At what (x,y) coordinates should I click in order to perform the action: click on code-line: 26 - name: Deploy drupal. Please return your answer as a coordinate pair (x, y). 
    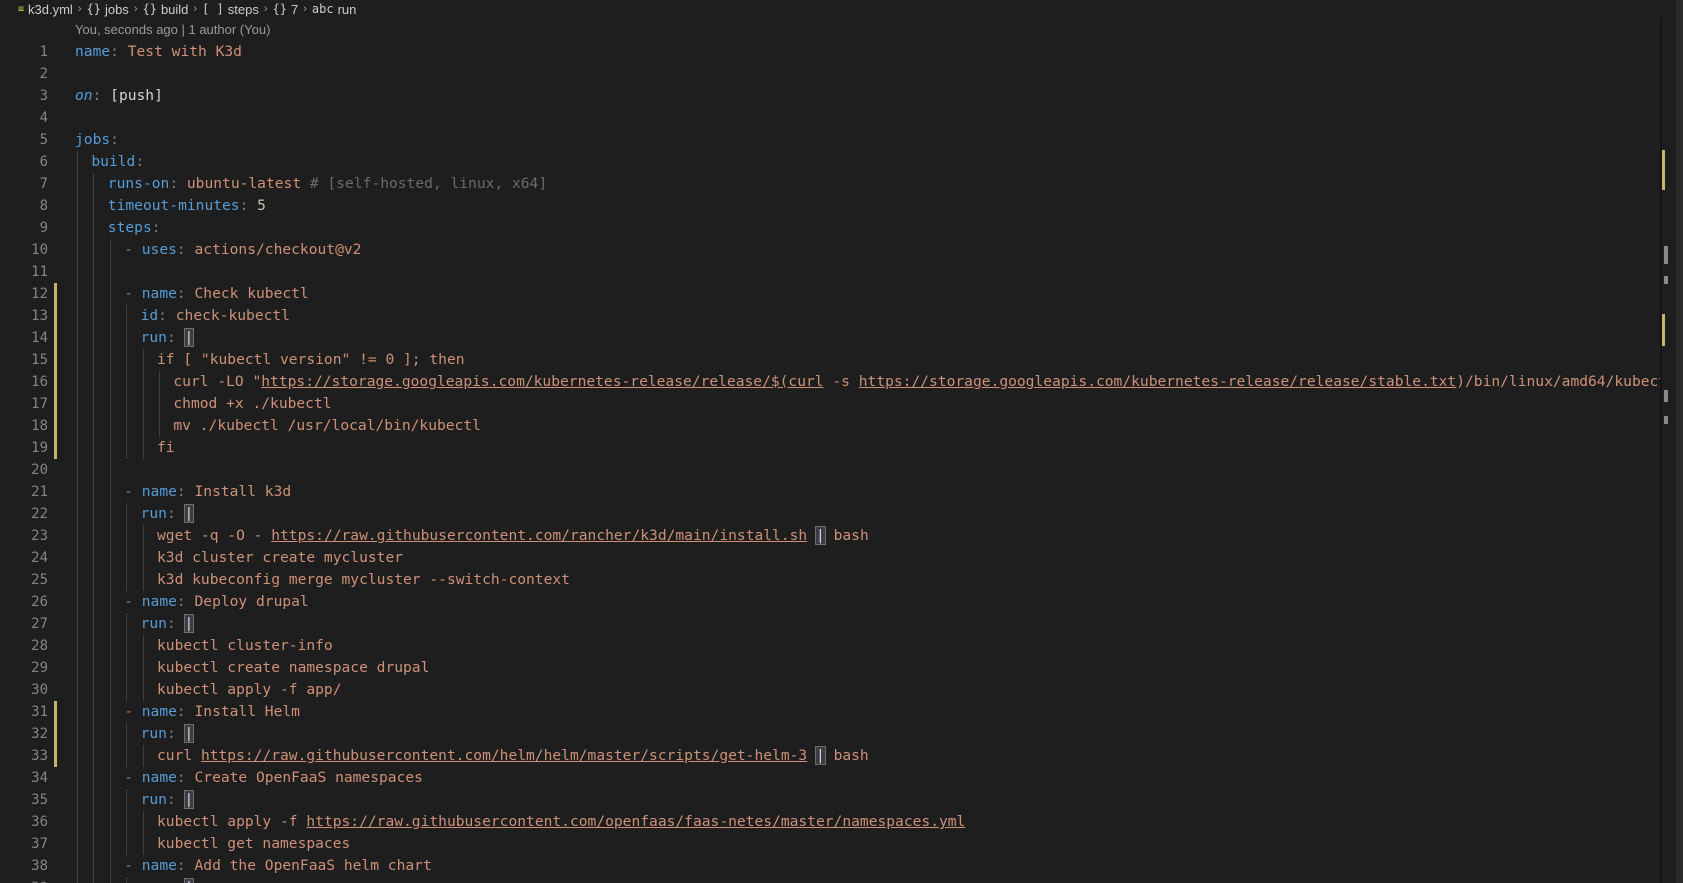
    Looking at the image, I should click on (830, 602).